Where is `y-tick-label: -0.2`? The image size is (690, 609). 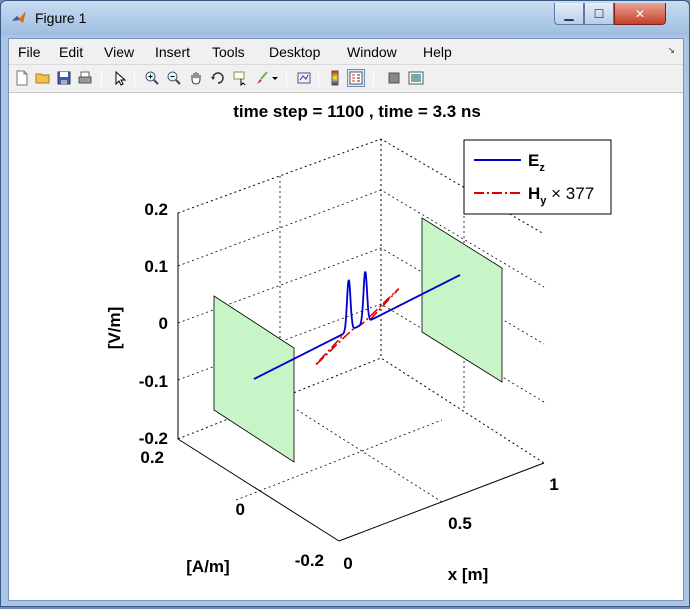 y-tick-label: -0.2 is located at coordinates (309, 560).